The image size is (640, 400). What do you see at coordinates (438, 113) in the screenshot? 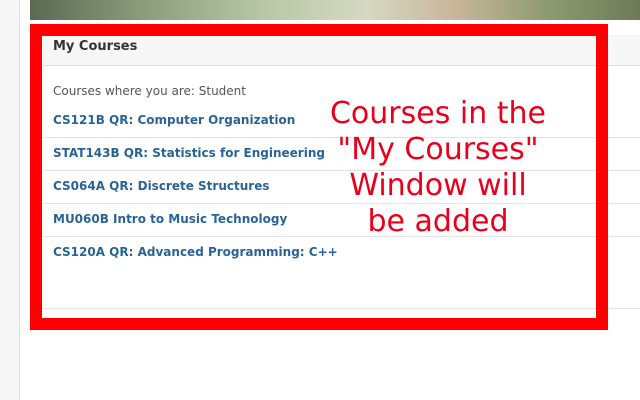
I see `annotation-line: Courses in the` at bounding box center [438, 113].